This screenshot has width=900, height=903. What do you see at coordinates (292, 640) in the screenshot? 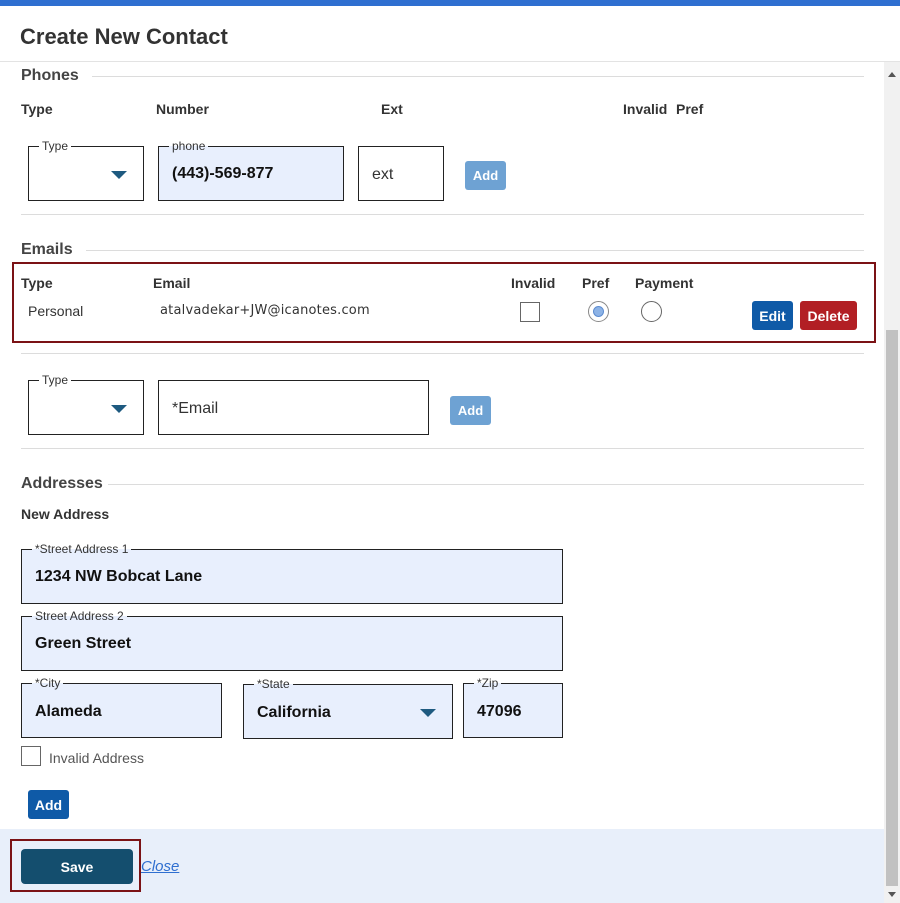
I see `street-address-2-input: Street Address 2 Green Street` at bounding box center [292, 640].